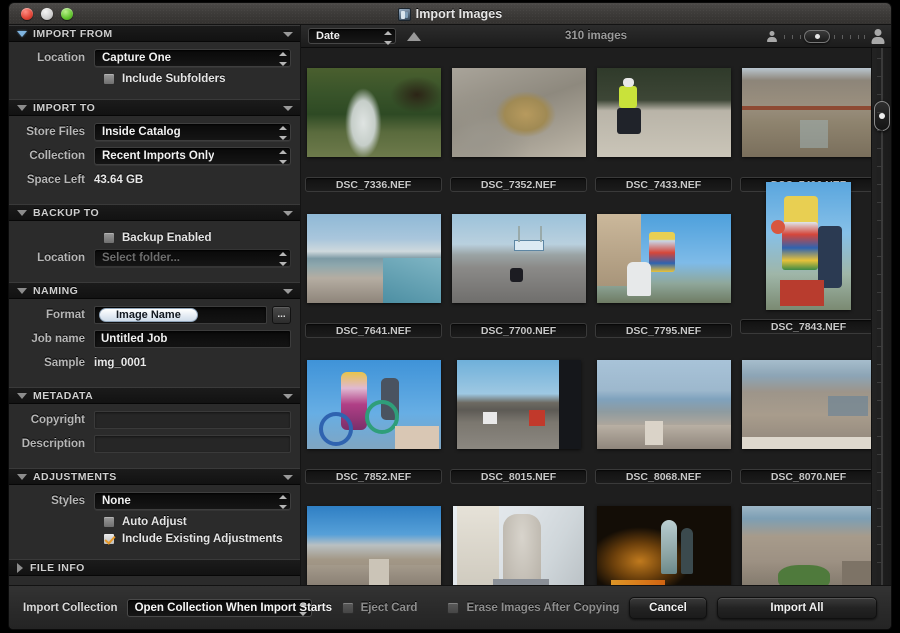 The height and width of the screenshot is (633, 900). I want to click on thumbnail-cell: DSC_7700.NEF, so click(518, 273).